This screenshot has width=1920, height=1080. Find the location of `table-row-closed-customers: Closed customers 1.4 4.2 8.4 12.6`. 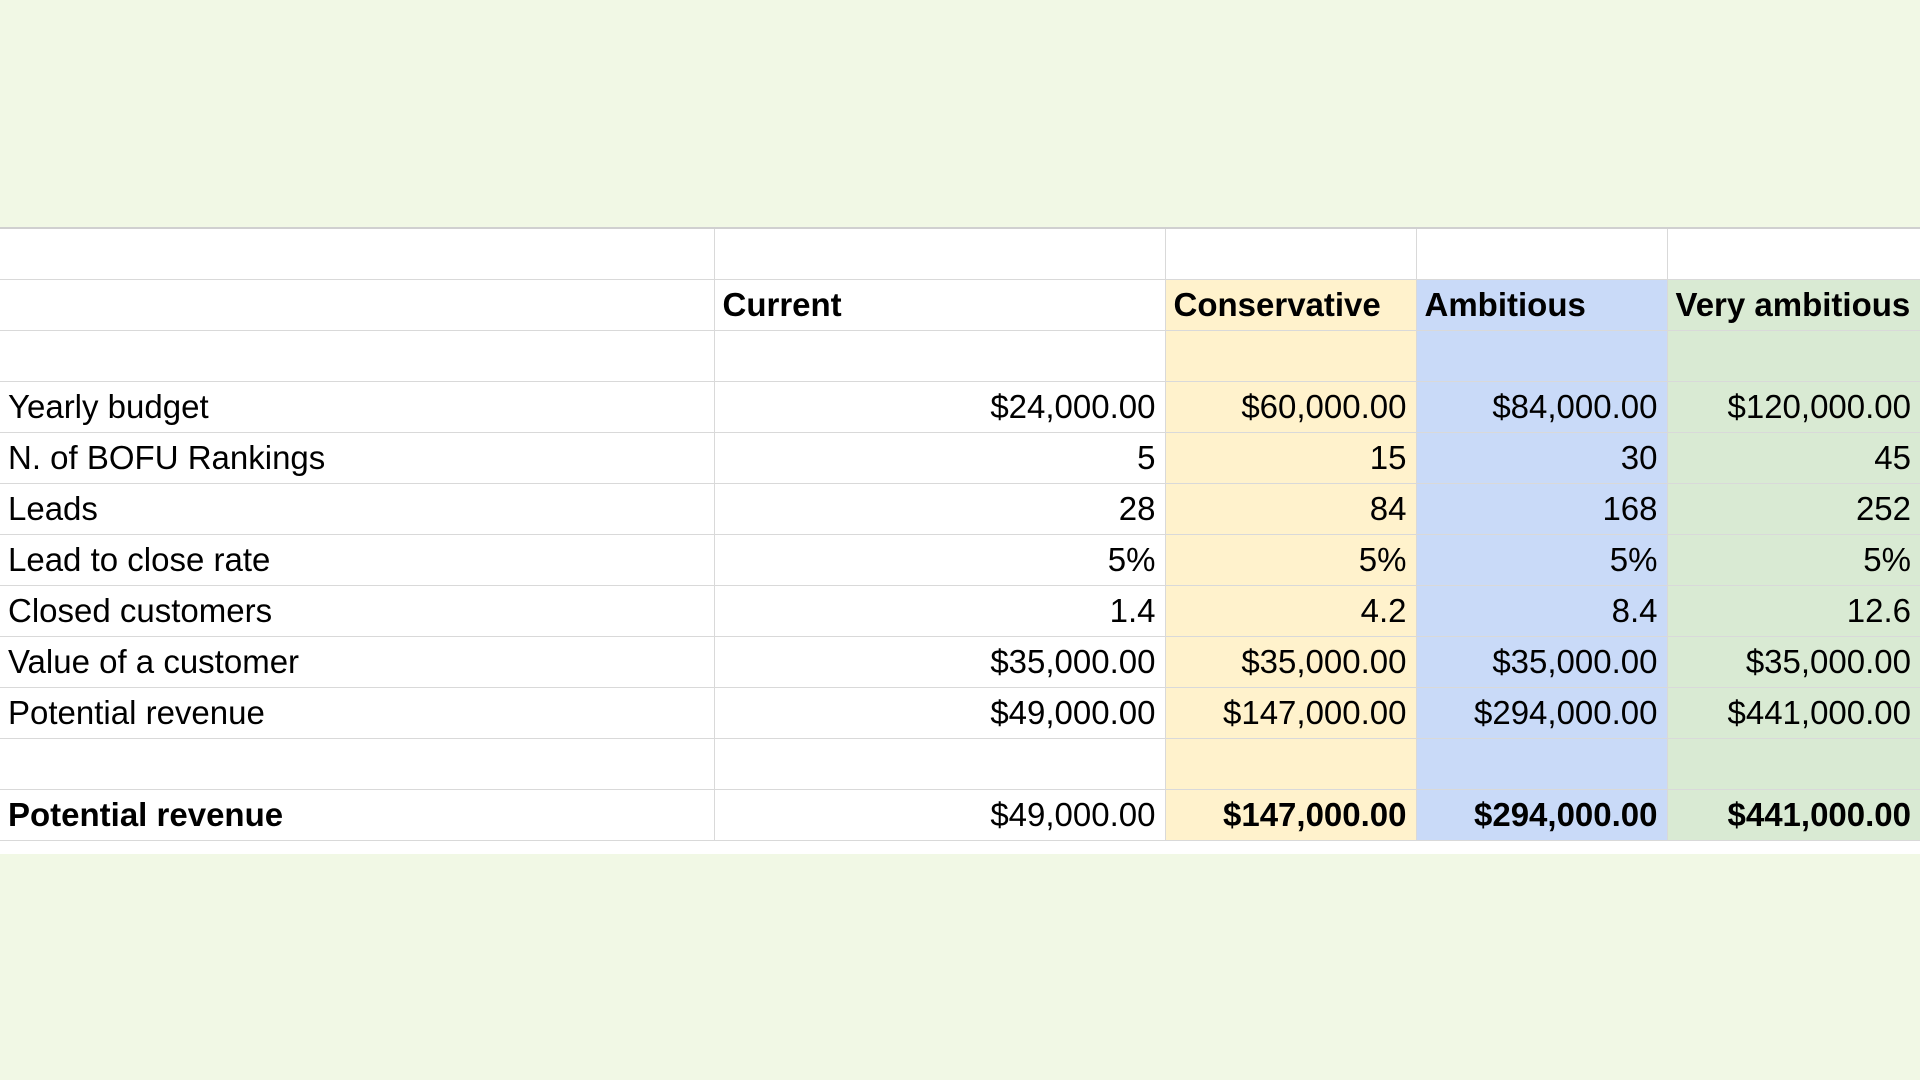

table-row-closed-customers: Closed customers 1.4 4.2 8.4 12.6 is located at coordinates (960, 611).